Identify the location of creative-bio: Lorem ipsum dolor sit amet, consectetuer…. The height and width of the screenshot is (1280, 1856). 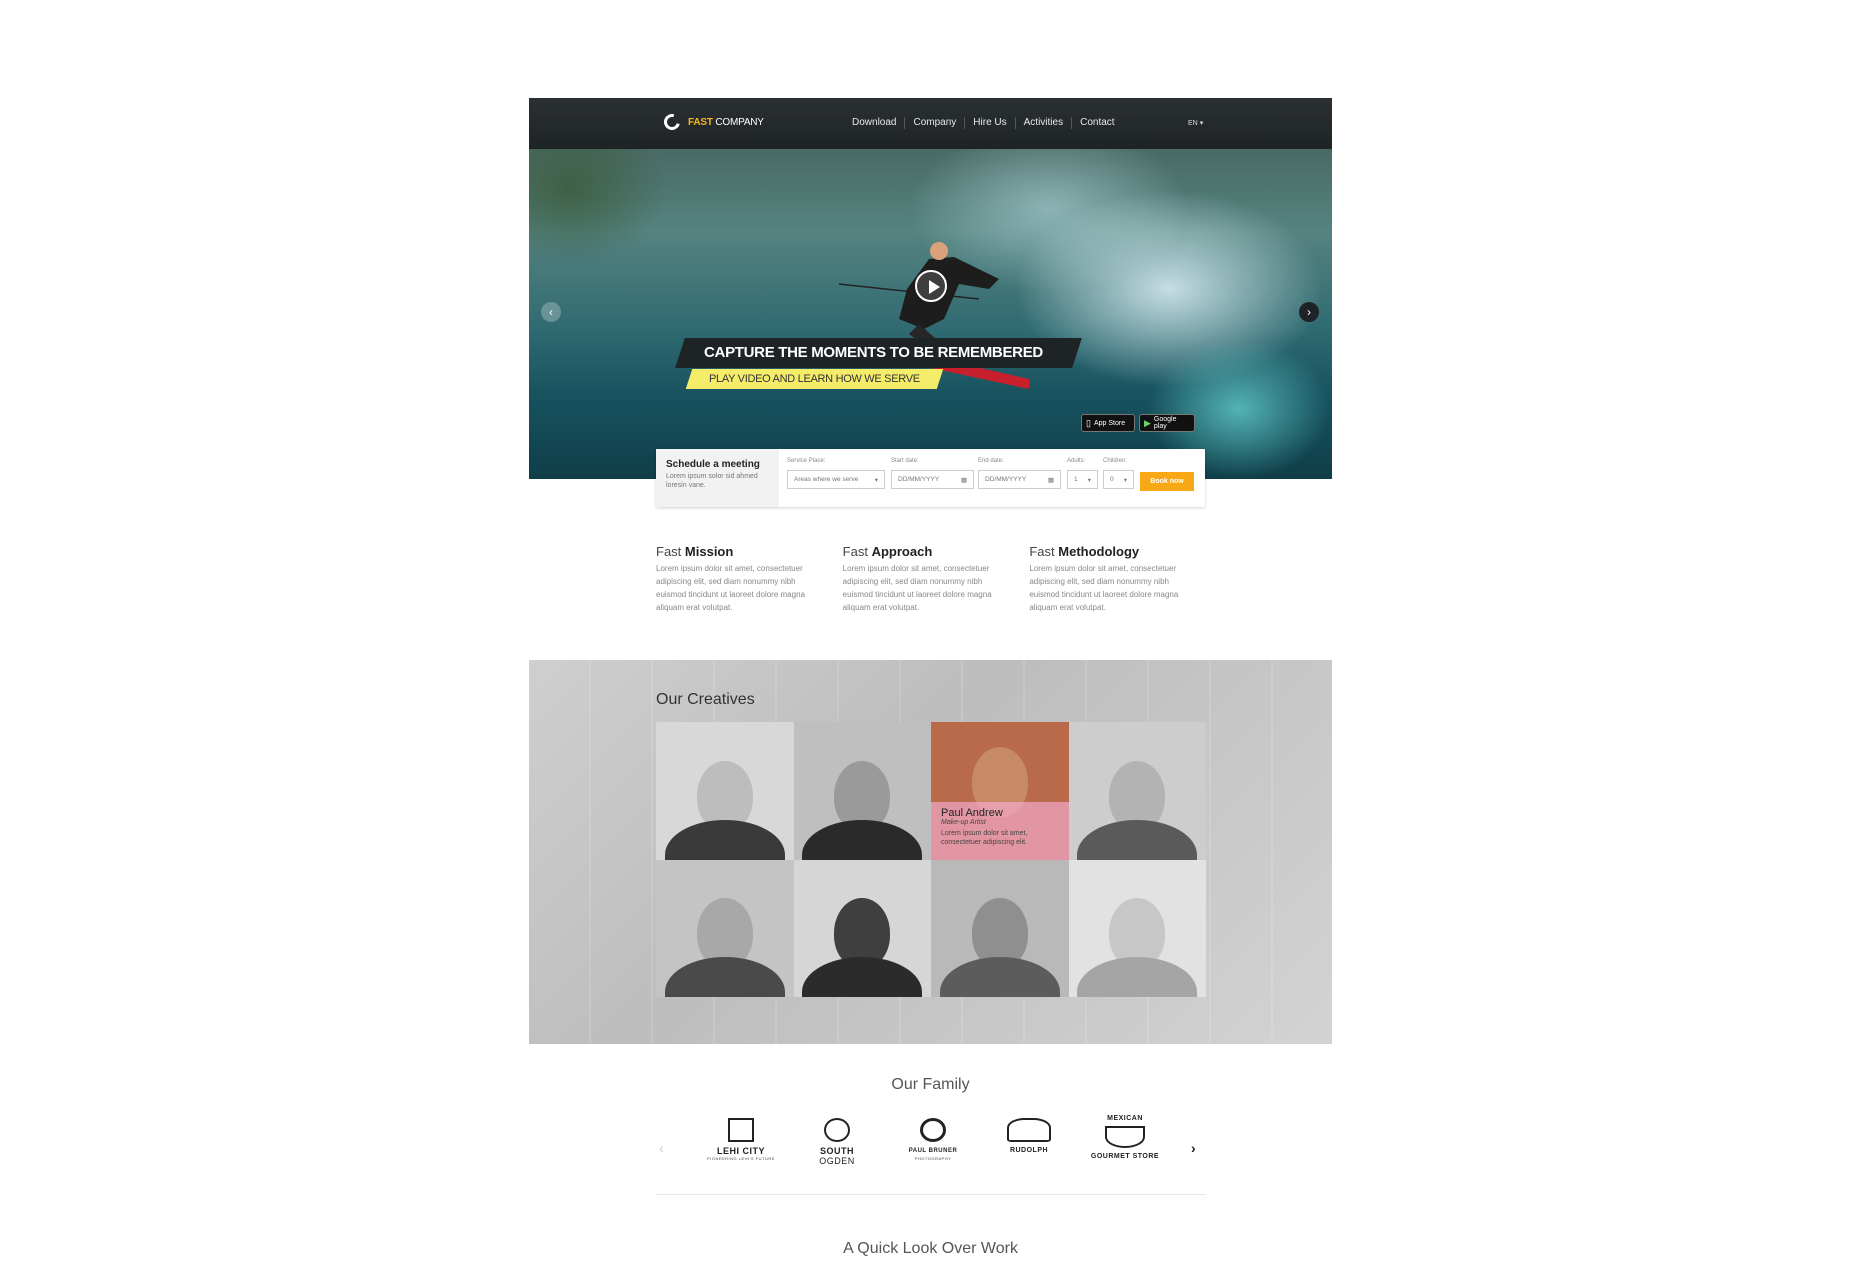
(984, 837).